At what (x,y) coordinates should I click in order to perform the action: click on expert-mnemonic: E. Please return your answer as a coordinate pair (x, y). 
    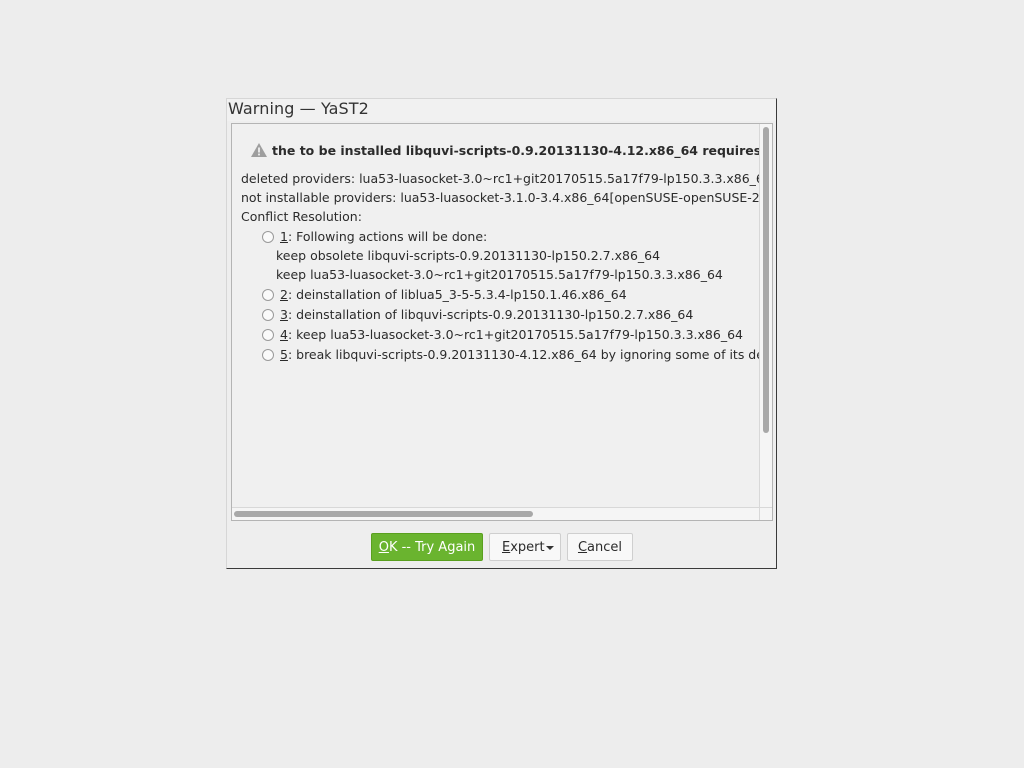
    Looking at the image, I should click on (506, 547).